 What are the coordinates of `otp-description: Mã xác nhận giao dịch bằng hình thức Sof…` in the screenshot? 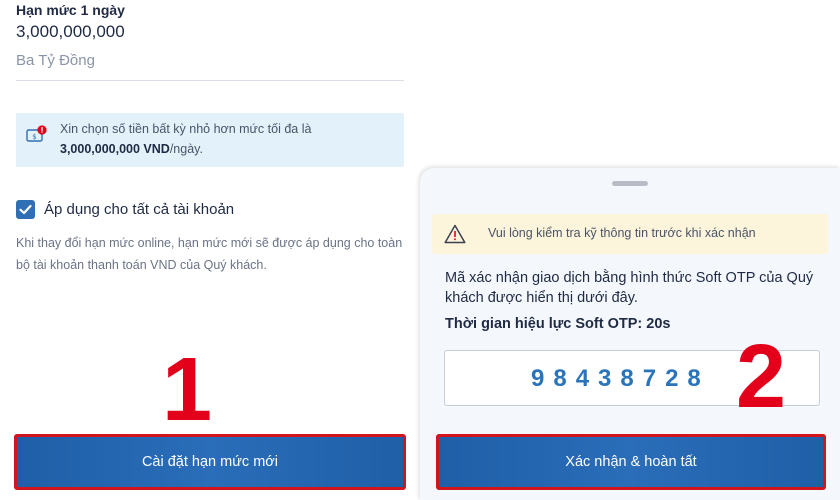 It's located at (629, 288).